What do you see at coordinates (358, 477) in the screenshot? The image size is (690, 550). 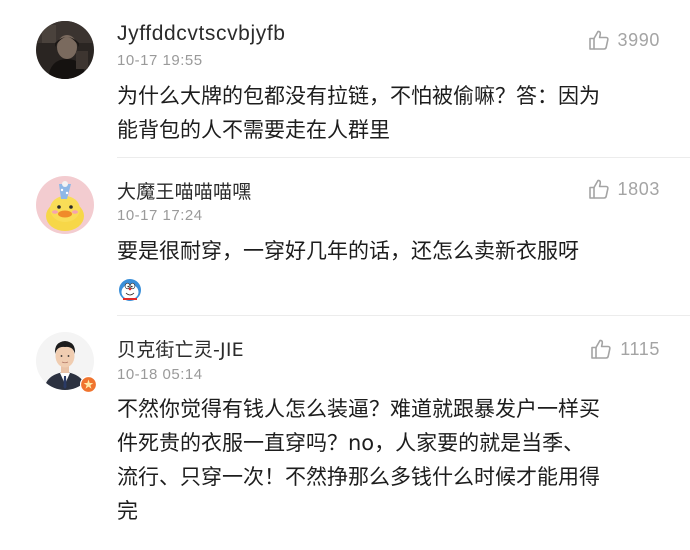 I see `comment-text-line: 流行、只穿一次！不然挣那么多钱什么时候才能用得` at bounding box center [358, 477].